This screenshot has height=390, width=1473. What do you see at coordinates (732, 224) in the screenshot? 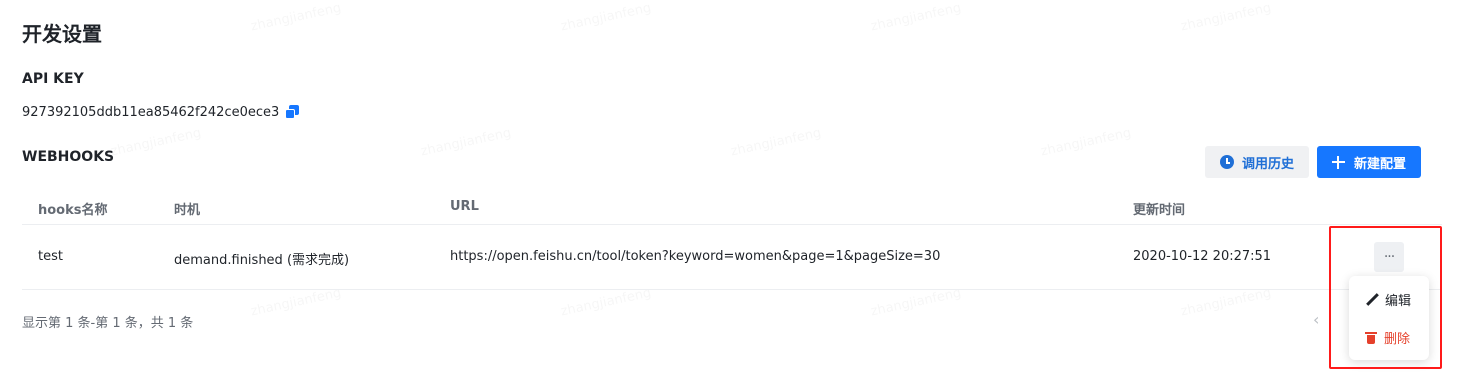
I see `header-divider` at bounding box center [732, 224].